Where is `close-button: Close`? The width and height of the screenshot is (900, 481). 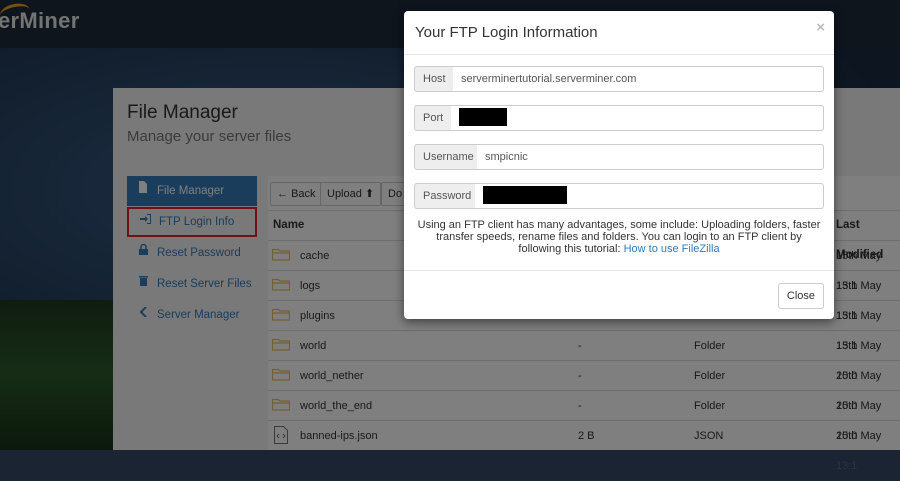 close-button: Close is located at coordinates (800, 296).